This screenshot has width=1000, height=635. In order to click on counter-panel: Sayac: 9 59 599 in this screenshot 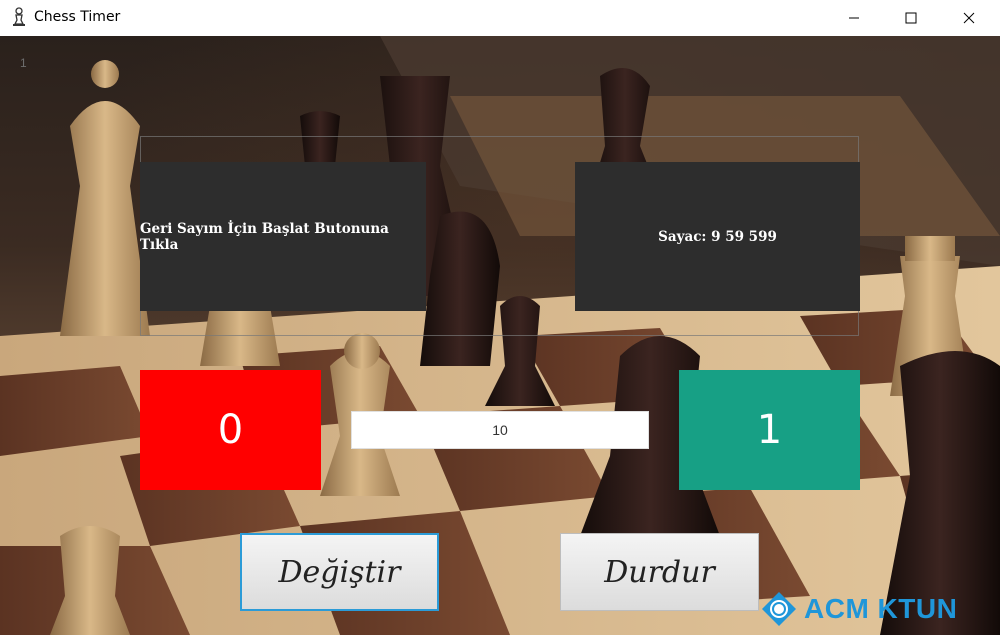, I will do `click(717, 236)`.